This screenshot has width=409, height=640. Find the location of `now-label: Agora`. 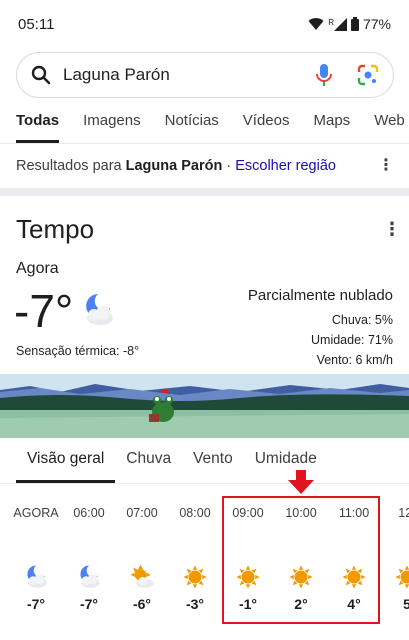

now-label: Agora is located at coordinates (37, 268).